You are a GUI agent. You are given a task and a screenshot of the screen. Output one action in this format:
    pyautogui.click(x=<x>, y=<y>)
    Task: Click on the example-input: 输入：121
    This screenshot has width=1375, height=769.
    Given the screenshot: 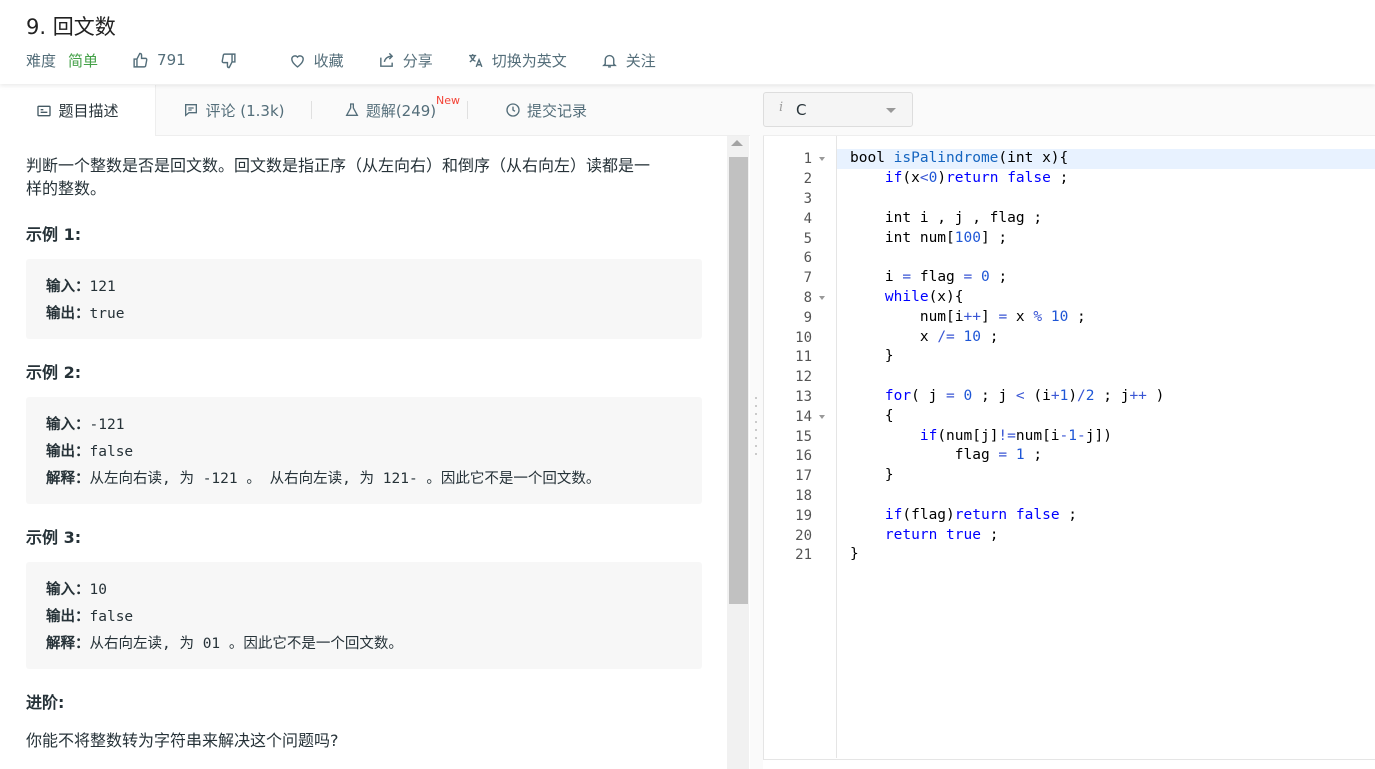 What is the action you would take?
    pyautogui.click(x=81, y=285)
    